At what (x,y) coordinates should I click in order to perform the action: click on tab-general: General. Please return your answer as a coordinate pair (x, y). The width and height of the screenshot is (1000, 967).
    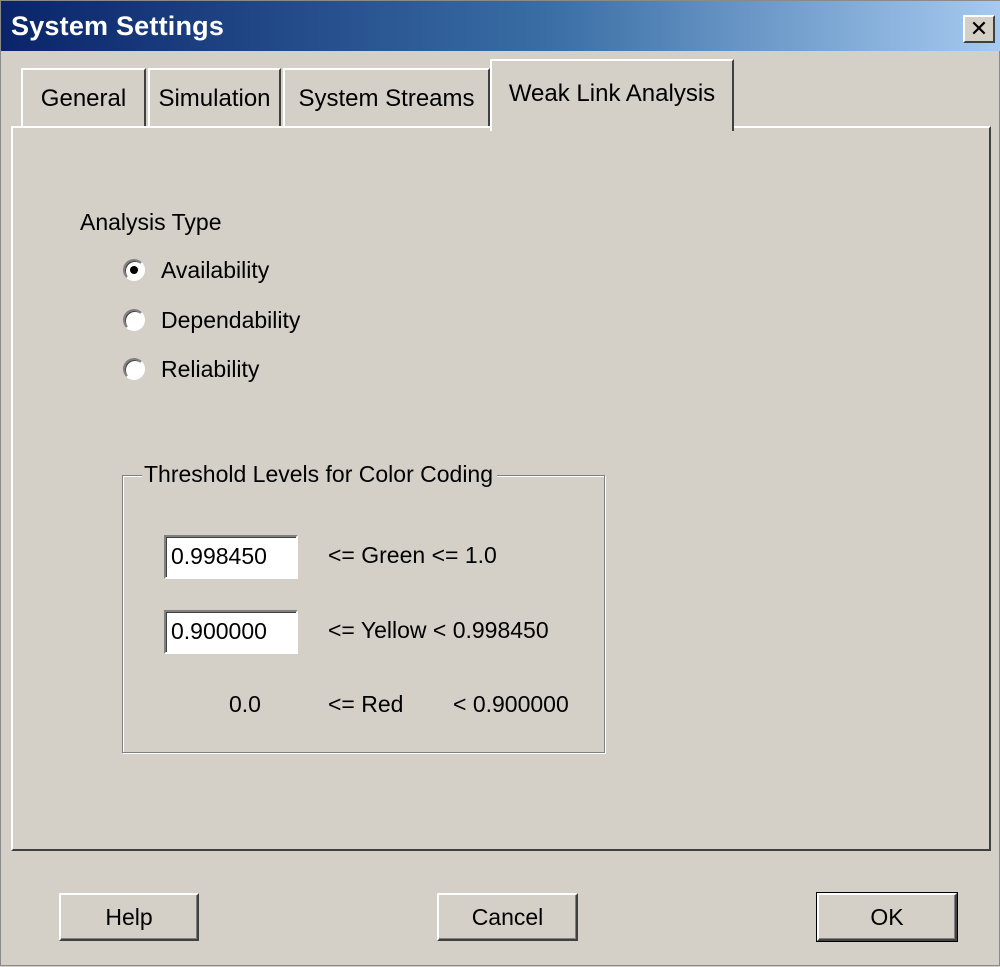
    Looking at the image, I should click on (83, 97).